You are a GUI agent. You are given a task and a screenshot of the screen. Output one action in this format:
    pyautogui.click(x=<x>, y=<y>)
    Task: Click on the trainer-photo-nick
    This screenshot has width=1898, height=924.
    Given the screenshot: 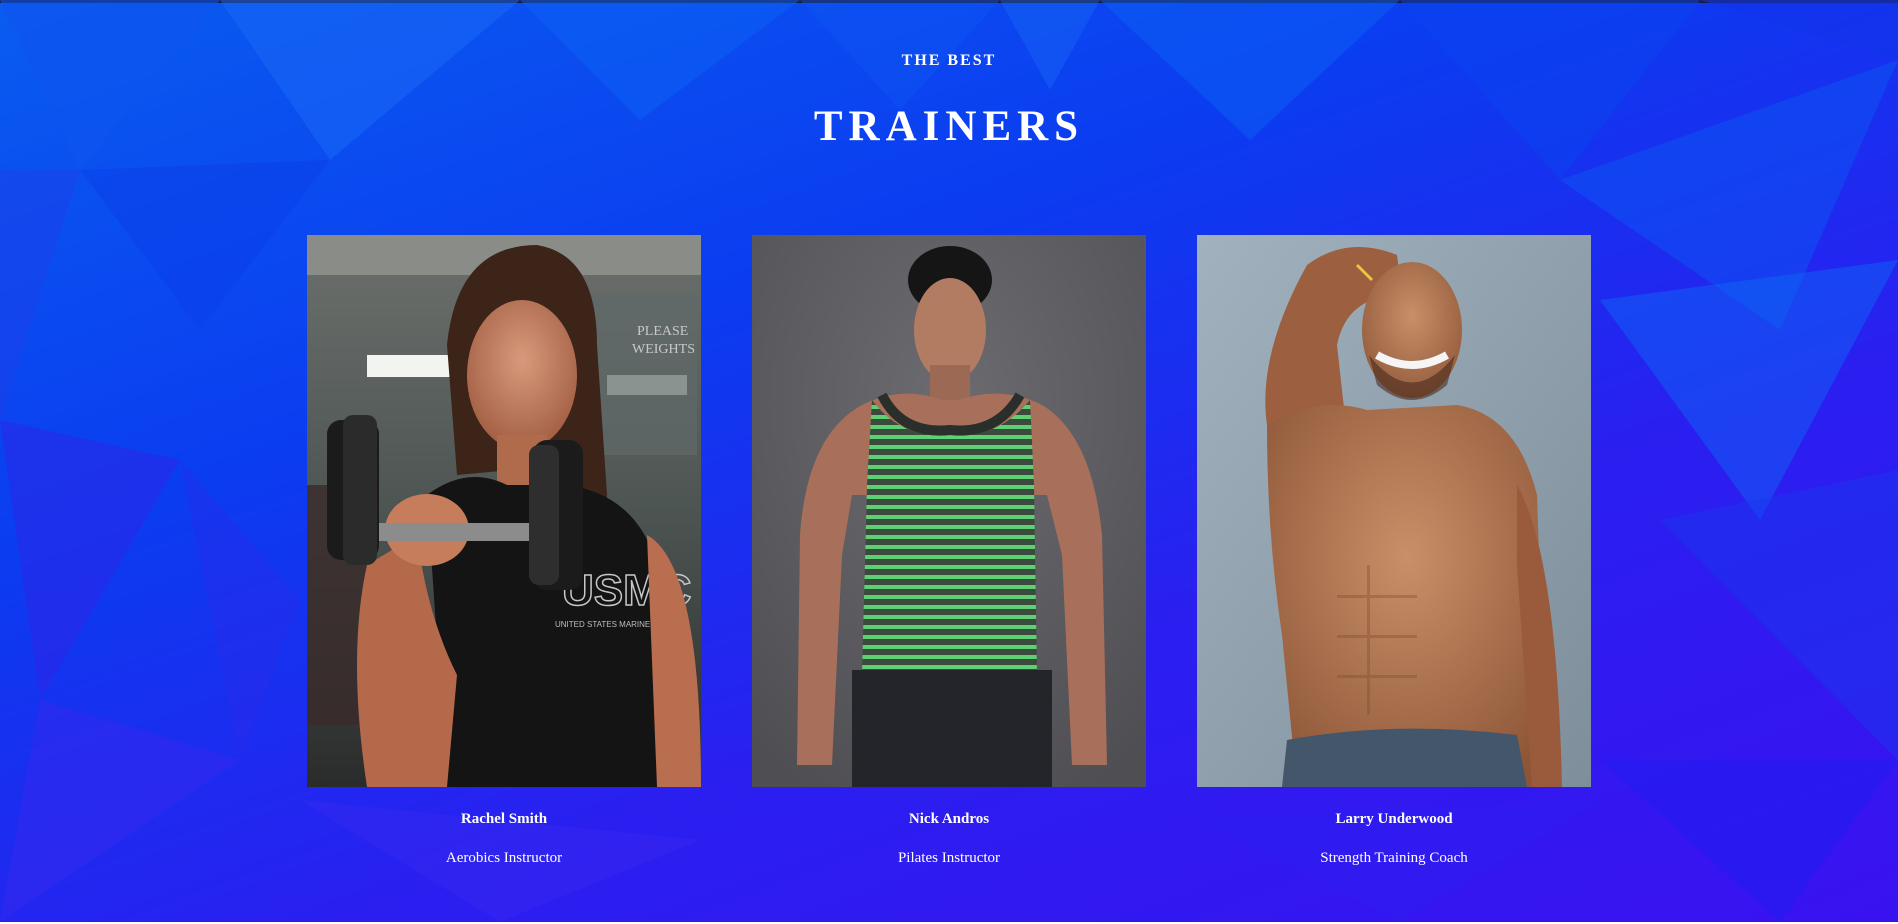 What is the action you would take?
    pyautogui.click(x=949, y=511)
    